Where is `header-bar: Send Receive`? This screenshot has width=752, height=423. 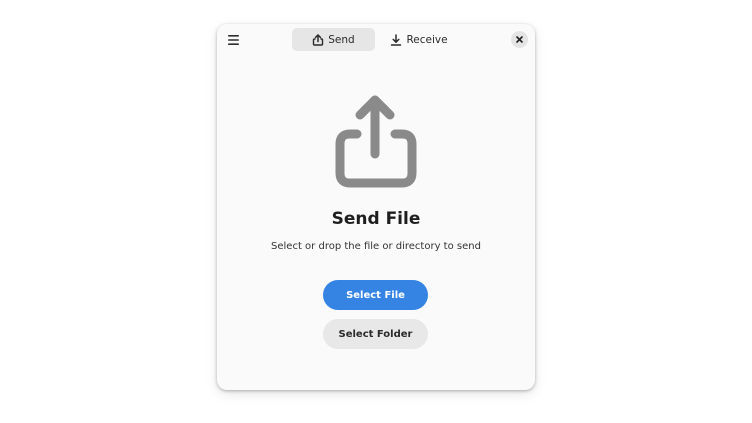
header-bar: Send Receive is located at coordinates (376, 40).